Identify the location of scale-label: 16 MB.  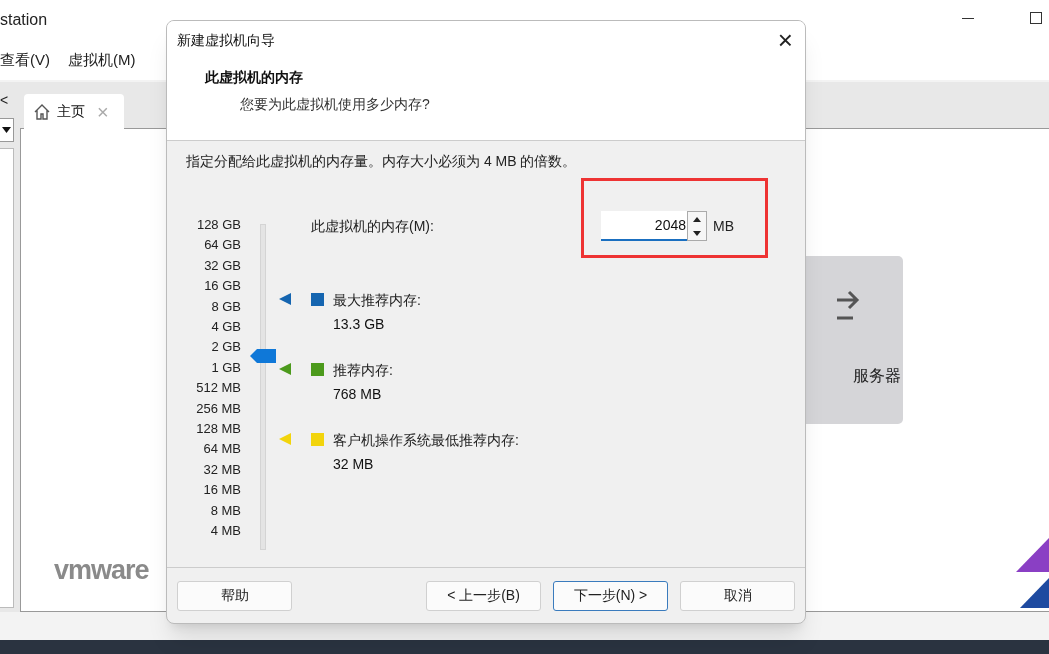
(222, 490).